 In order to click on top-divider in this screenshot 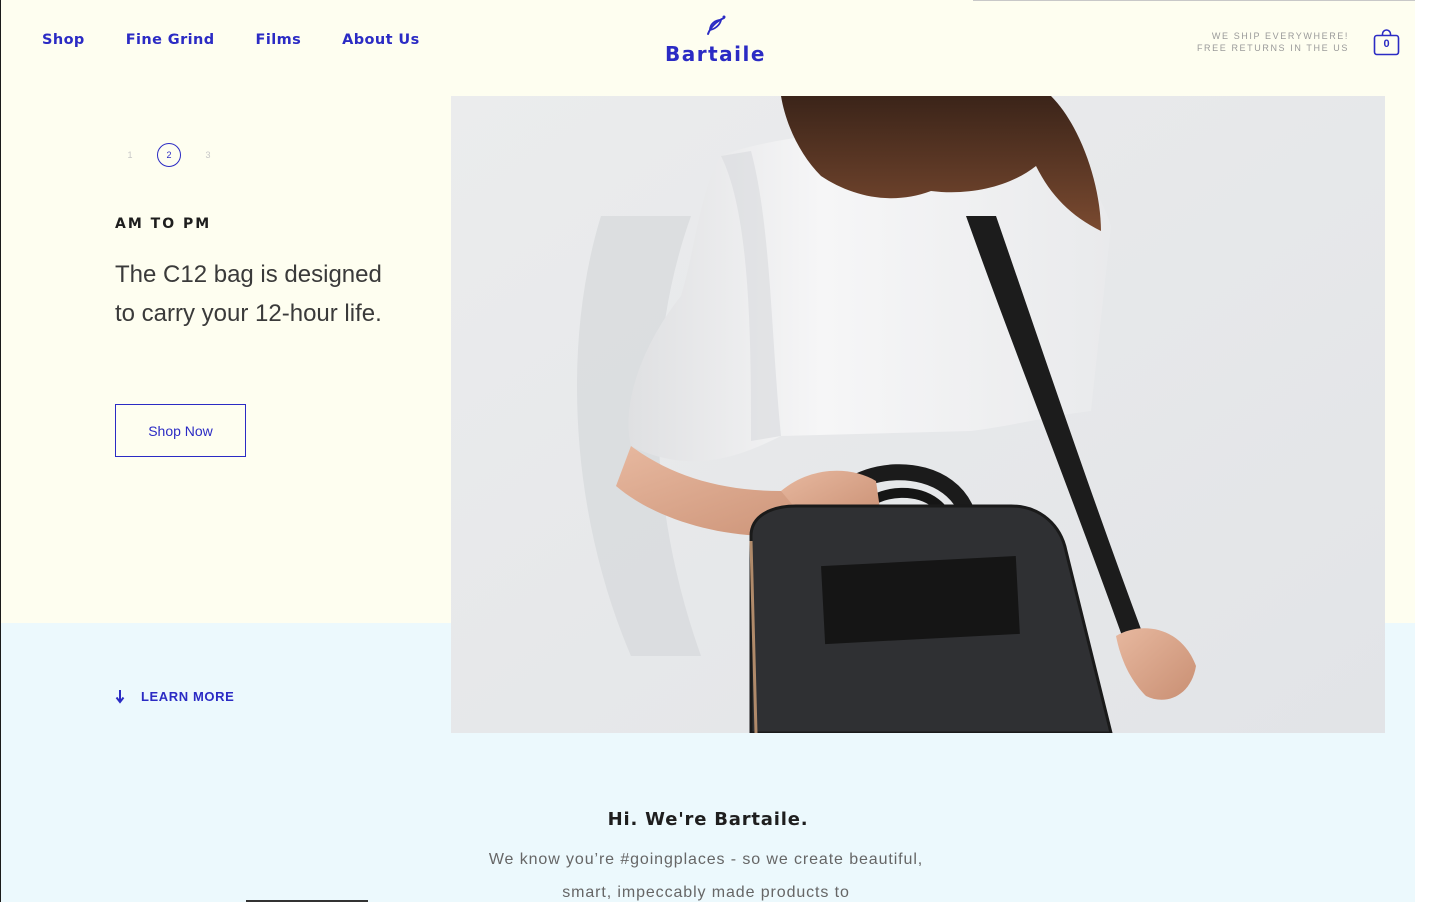, I will do `click(1194, 0)`.